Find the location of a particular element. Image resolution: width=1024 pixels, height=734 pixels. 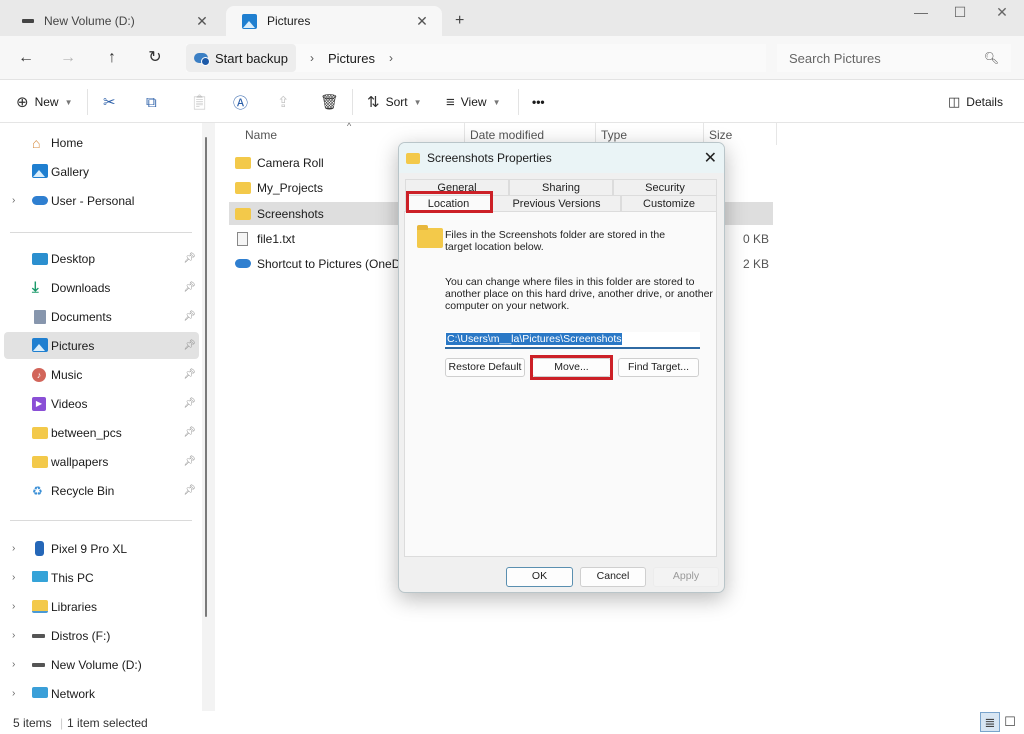

new-label: New is located at coordinates (46, 102).